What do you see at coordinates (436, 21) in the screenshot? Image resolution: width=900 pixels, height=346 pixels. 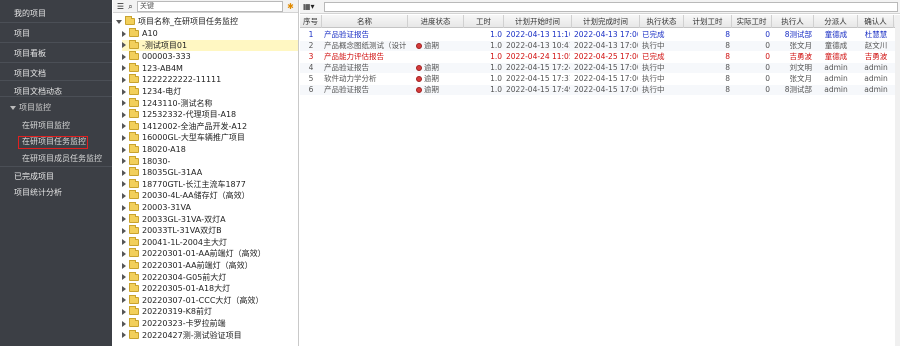 I see `column-header: 进度状态` at bounding box center [436, 21].